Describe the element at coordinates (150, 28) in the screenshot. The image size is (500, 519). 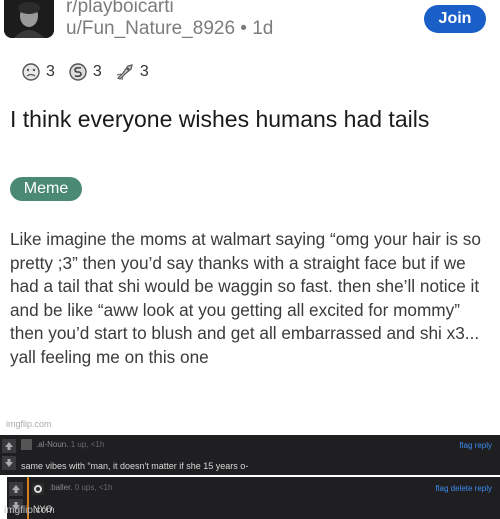
I see `post-author: u/Fun_Nature_8926` at that location.